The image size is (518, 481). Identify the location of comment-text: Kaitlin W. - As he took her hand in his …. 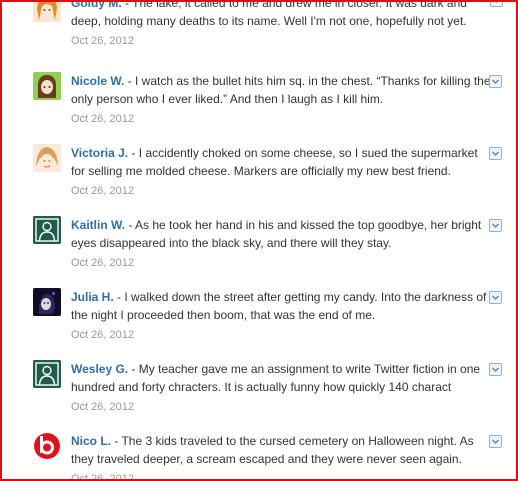
(281, 234).